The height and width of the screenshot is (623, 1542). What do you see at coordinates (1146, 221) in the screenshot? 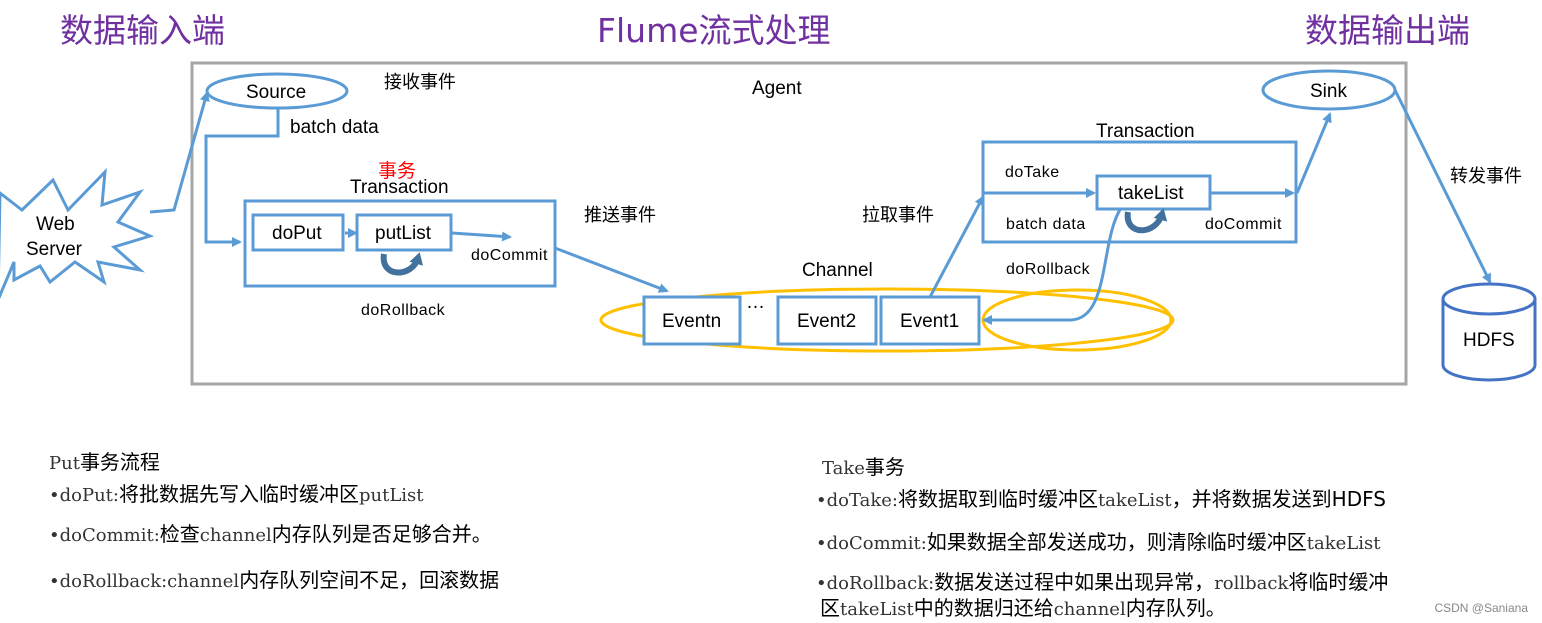
I see `takelist-loop-icon` at bounding box center [1146, 221].